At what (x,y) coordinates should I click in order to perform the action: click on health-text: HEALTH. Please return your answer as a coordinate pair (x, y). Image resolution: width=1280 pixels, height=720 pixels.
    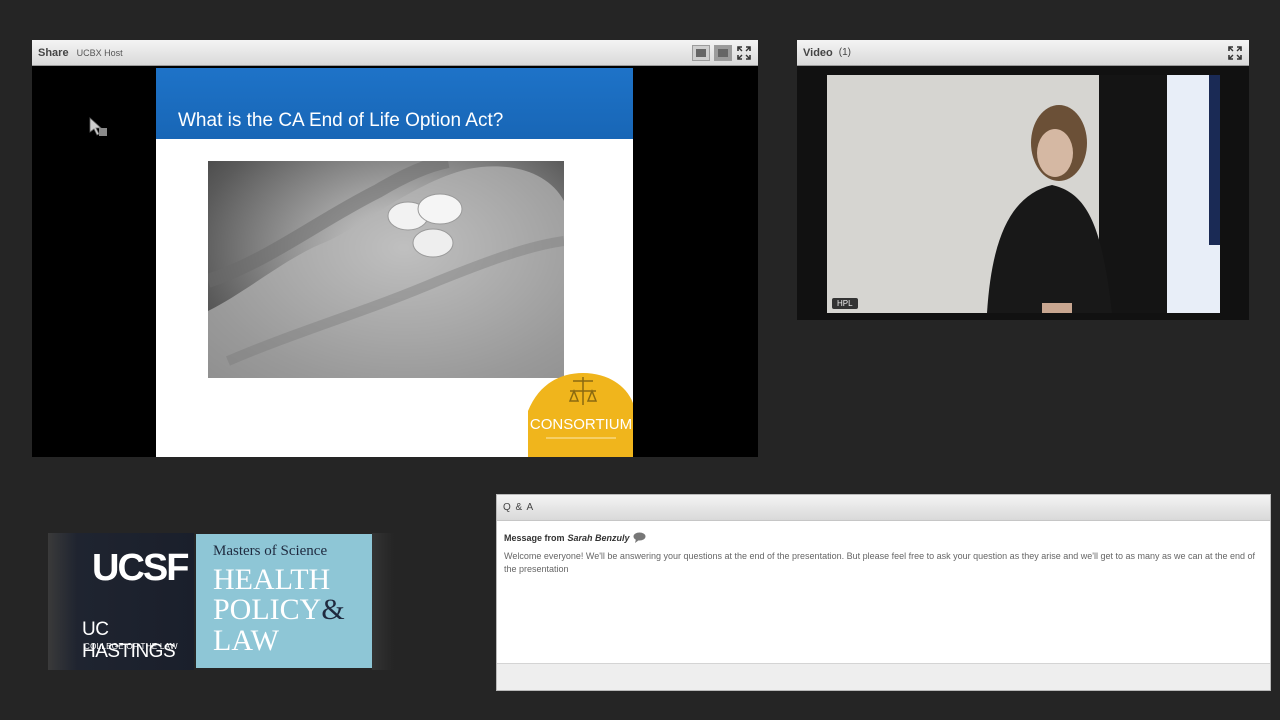
    Looking at the image, I should click on (272, 579).